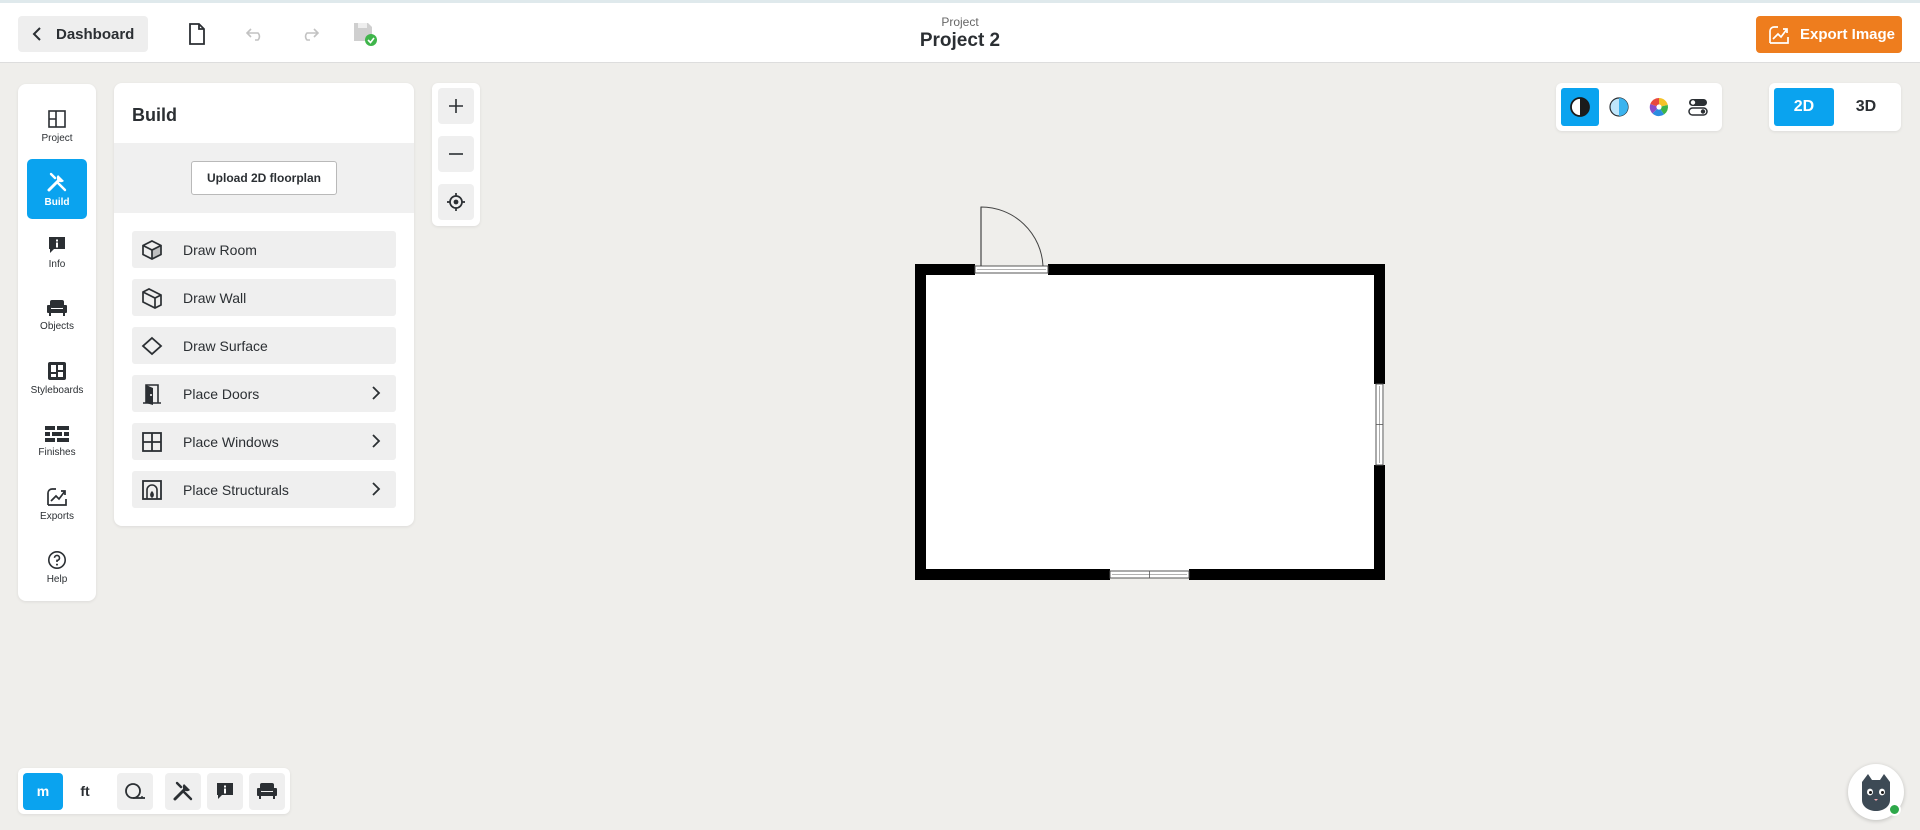  Describe the element at coordinates (1287, 574) in the screenshot. I see `wall-bottom-right` at that location.